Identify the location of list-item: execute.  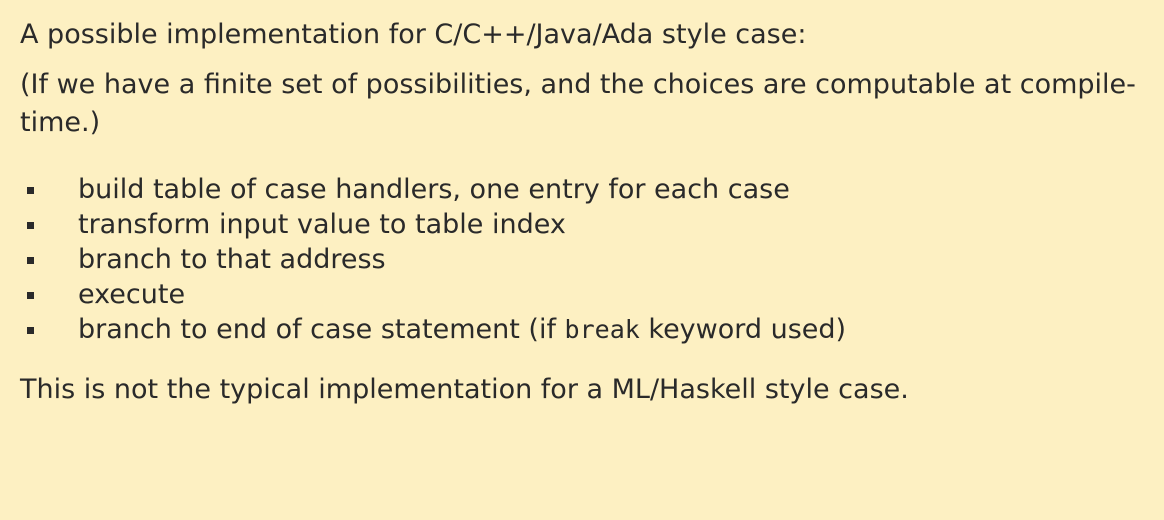
(582, 294).